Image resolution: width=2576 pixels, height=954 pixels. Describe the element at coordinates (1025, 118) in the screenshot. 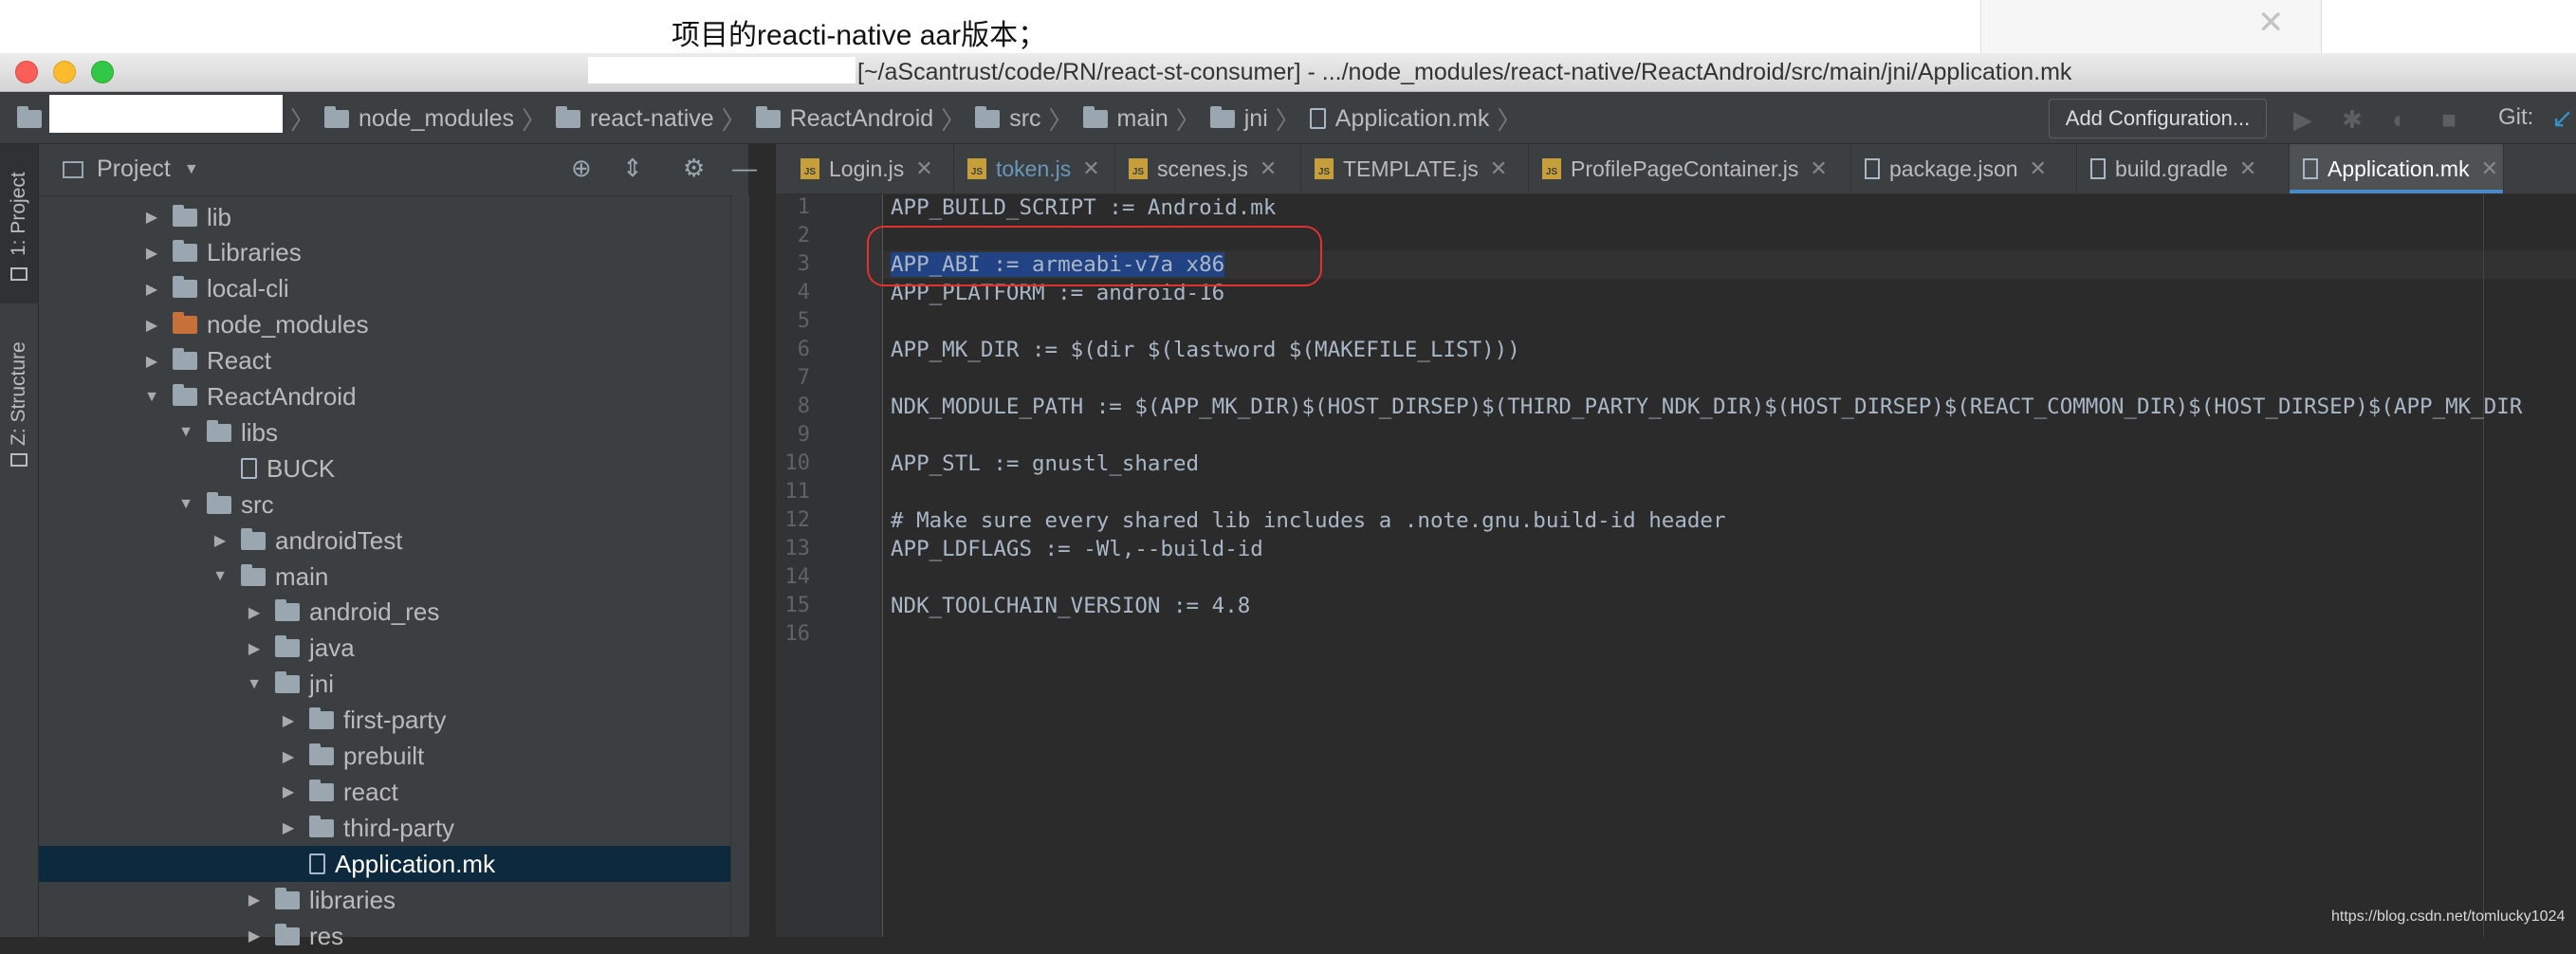

I see `breadcrumb-label: src` at that location.